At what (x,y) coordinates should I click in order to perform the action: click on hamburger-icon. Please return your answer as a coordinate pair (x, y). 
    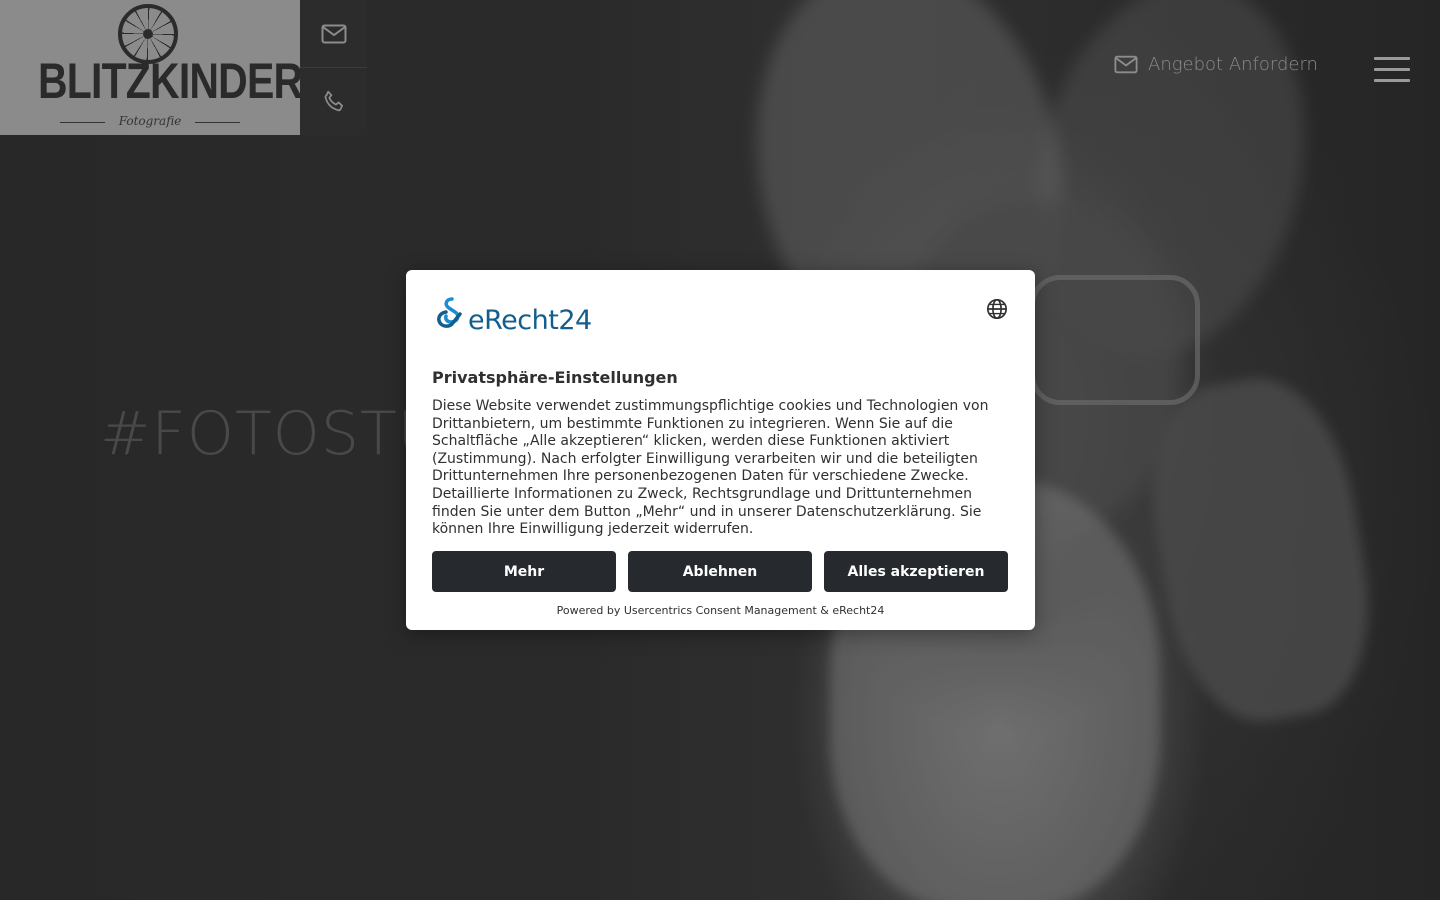
    Looking at the image, I should click on (1392, 70).